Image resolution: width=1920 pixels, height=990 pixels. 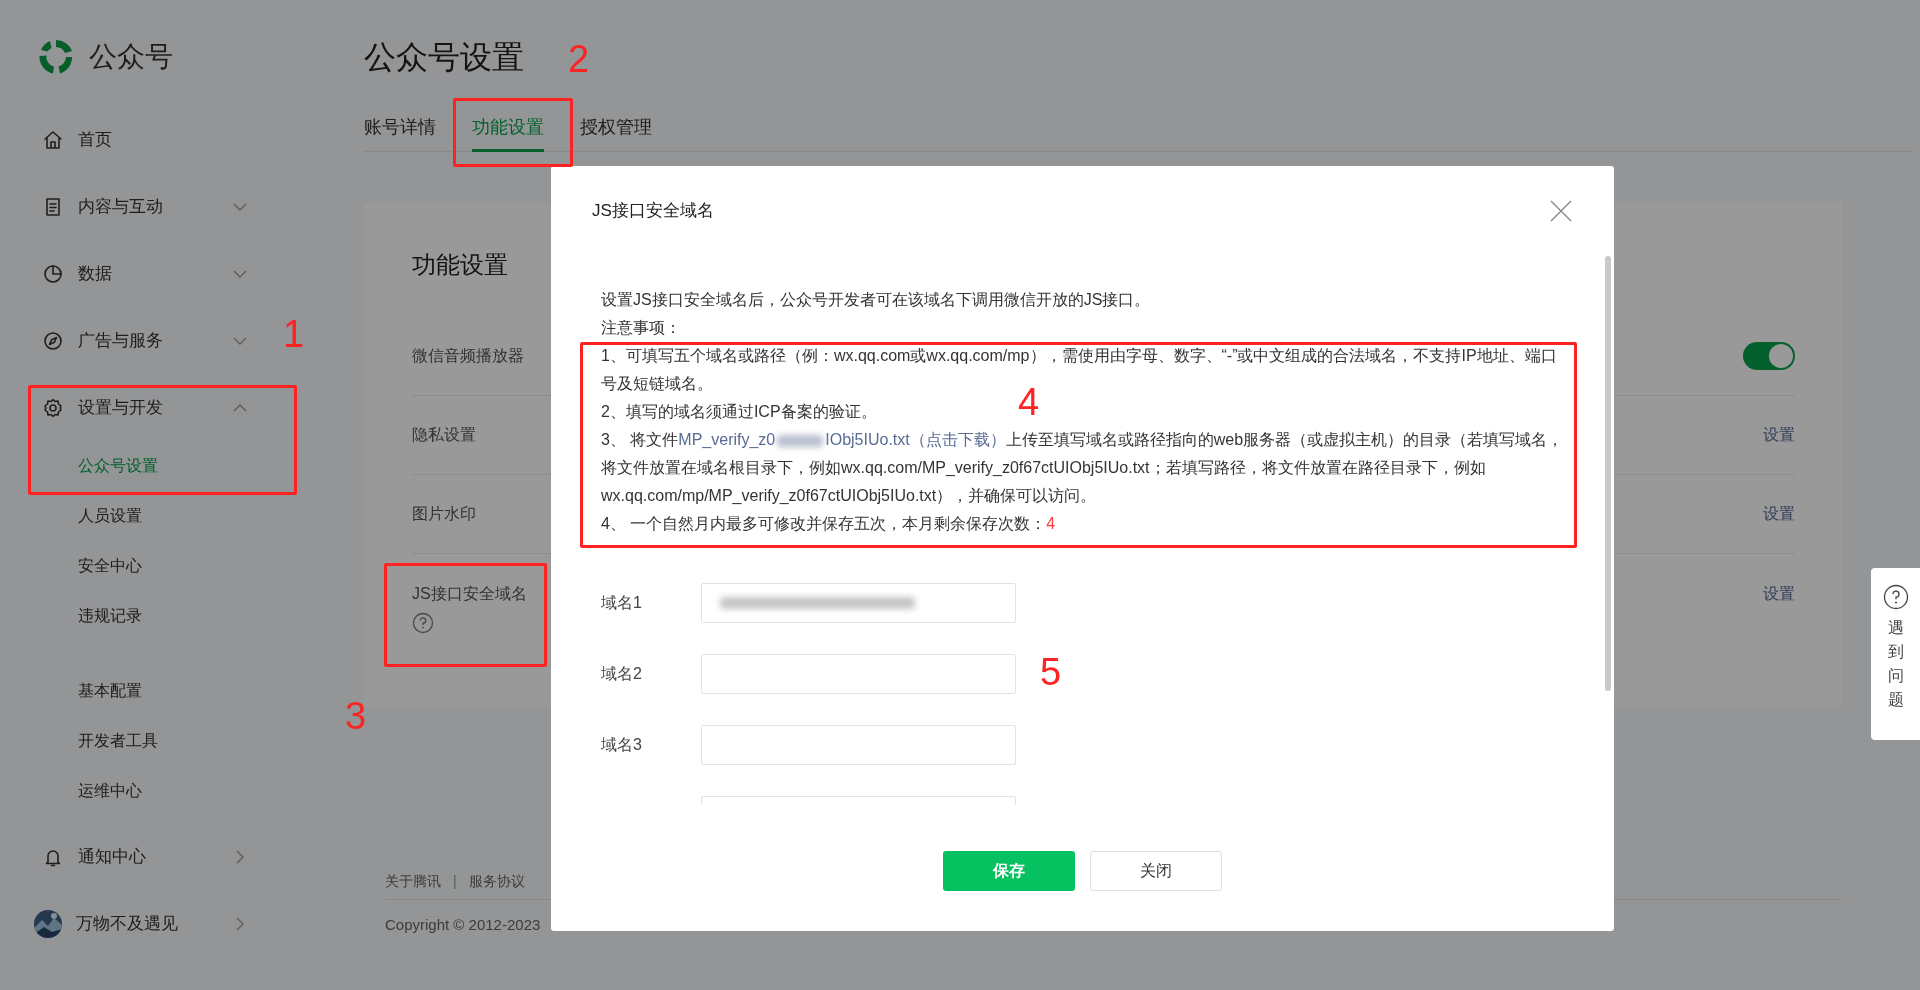 What do you see at coordinates (102, 340) in the screenshot?
I see `nav-item: 广告与服务` at bounding box center [102, 340].